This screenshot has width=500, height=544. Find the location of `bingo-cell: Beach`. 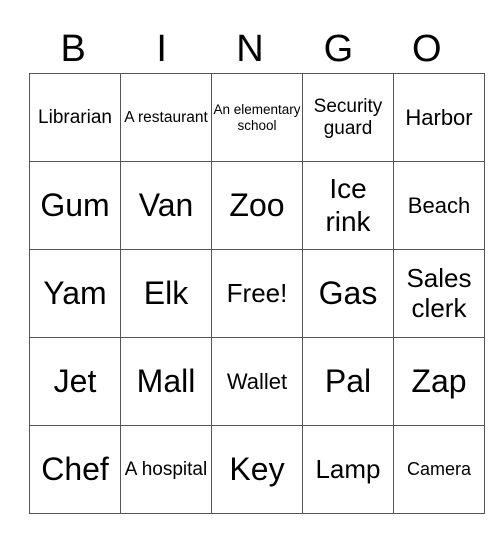

bingo-cell: Beach is located at coordinates (439, 205).